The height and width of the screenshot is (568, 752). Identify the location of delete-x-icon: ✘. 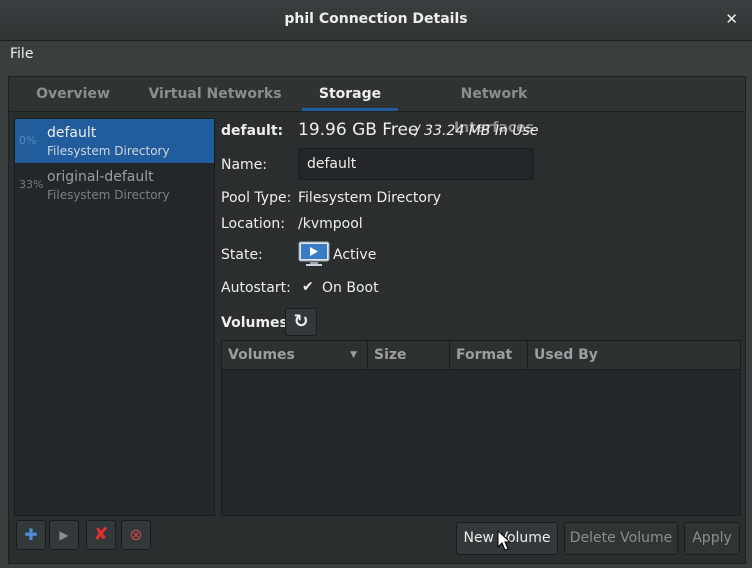
(101, 534).